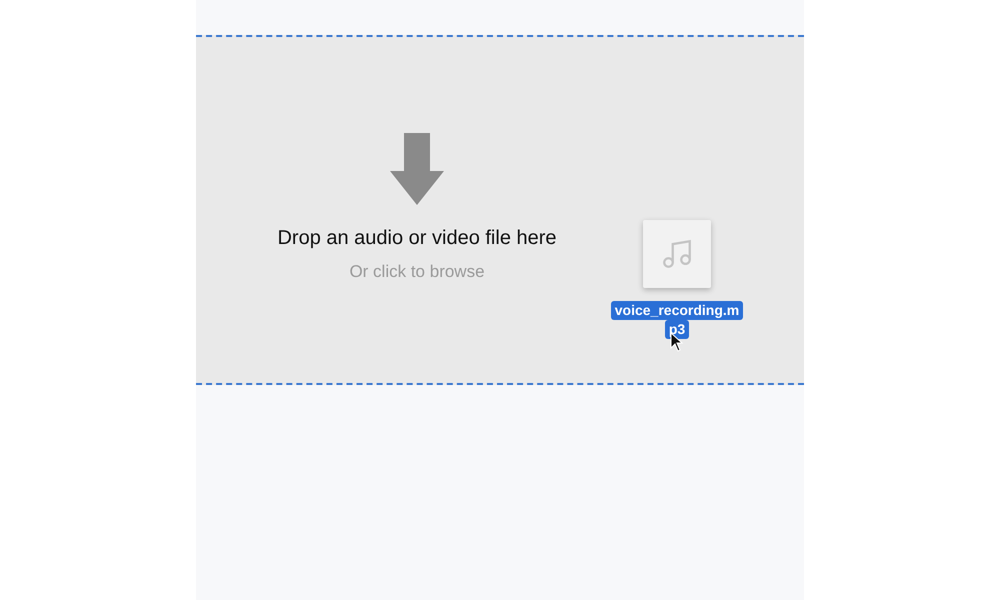  I want to click on drop-zone-title: Drop an audio or video file here, so click(417, 238).